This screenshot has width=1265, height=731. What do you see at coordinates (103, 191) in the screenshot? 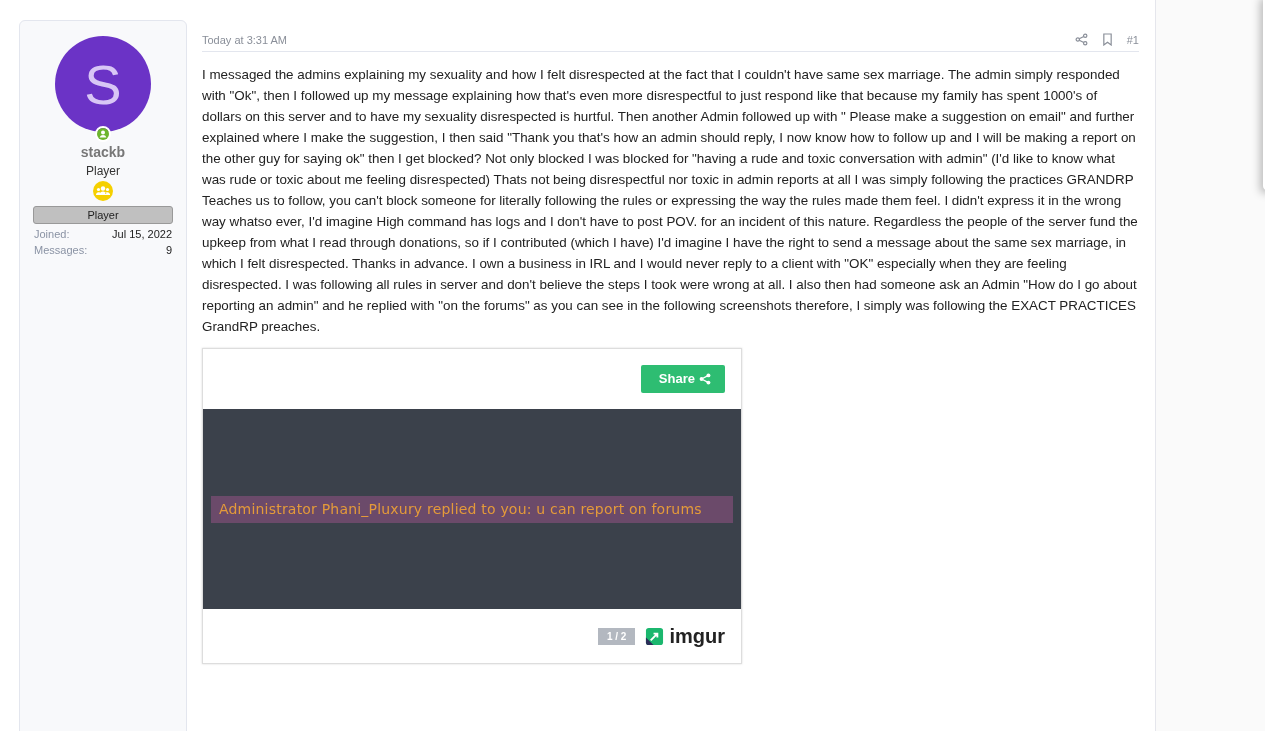
I see `group-icon` at bounding box center [103, 191].